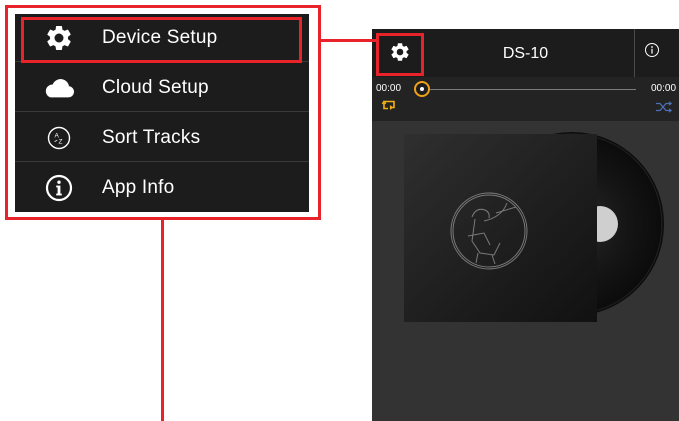 This screenshot has width=679, height=421. What do you see at coordinates (664, 88) in the screenshot?
I see `total-time: 00:00` at bounding box center [664, 88].